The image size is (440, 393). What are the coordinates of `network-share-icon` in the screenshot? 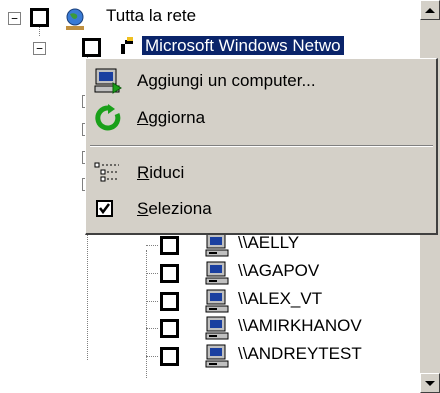 It's located at (128, 46).